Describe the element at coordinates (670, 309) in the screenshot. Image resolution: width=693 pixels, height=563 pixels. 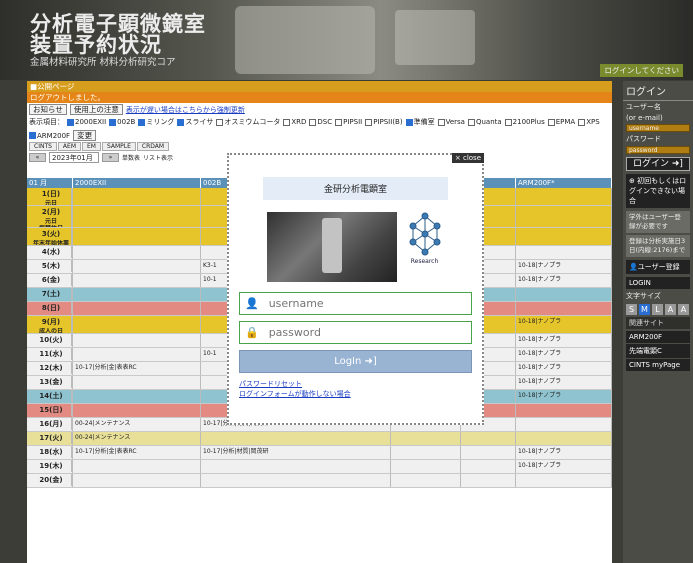
I see `font-size-a-button: A` at that location.